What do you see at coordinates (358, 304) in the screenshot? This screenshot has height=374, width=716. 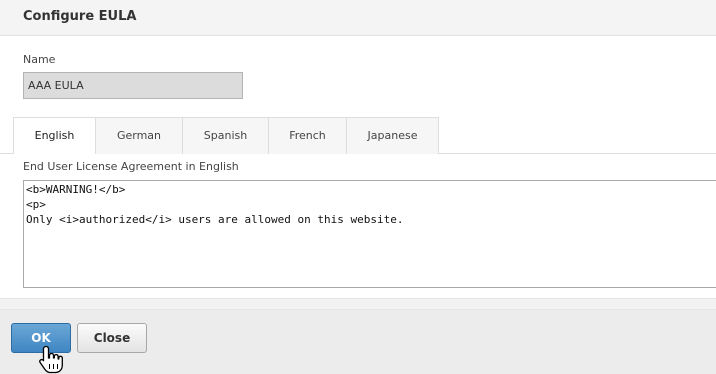 I see `footer-separator` at bounding box center [358, 304].